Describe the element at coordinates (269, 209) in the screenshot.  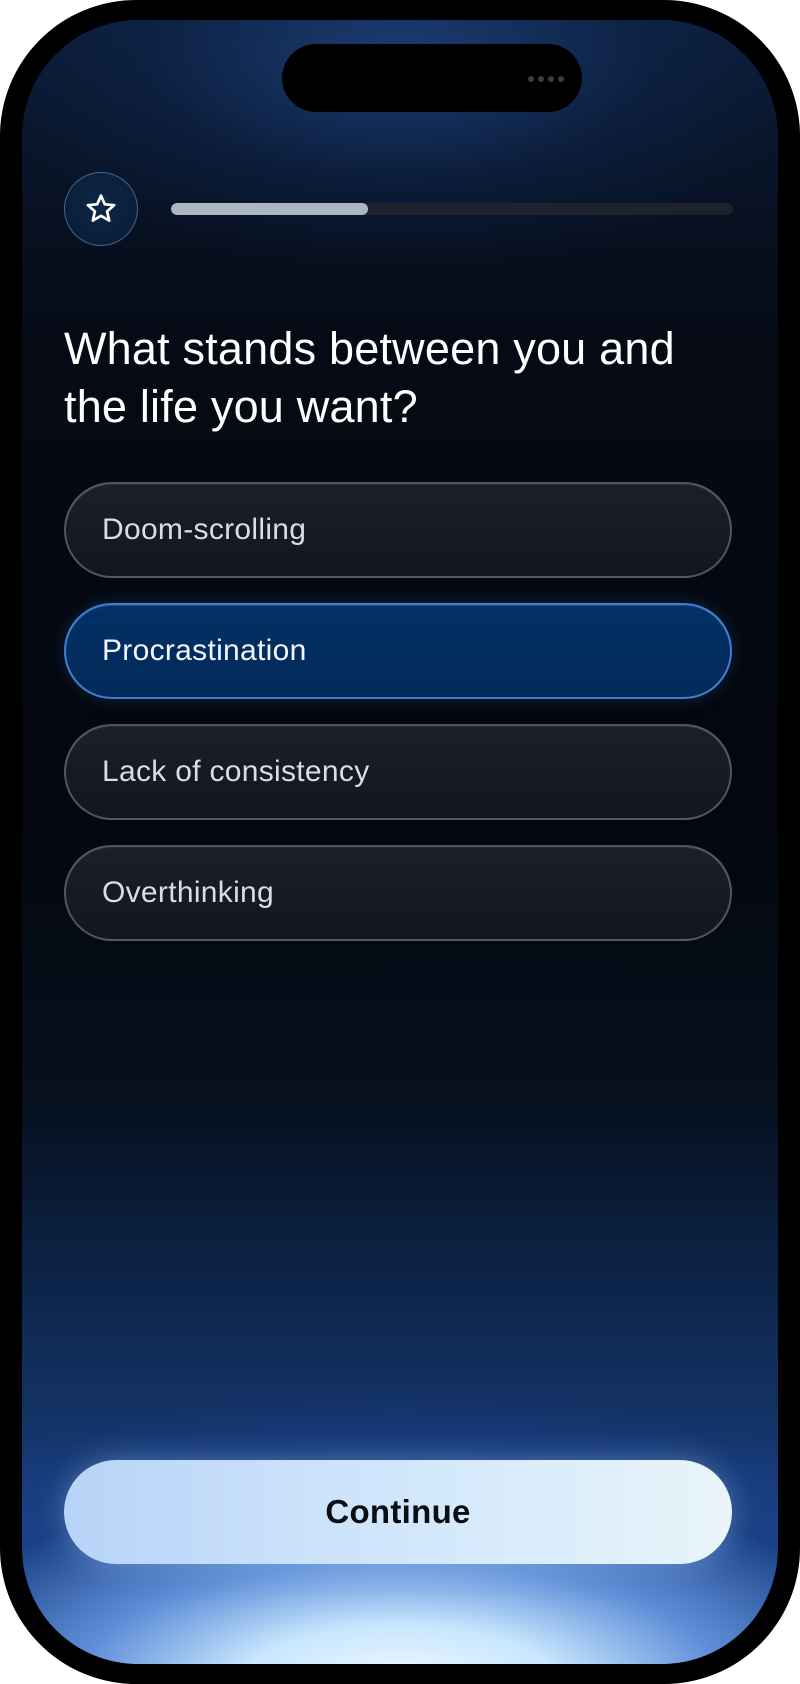
I see `progress-fill` at that location.